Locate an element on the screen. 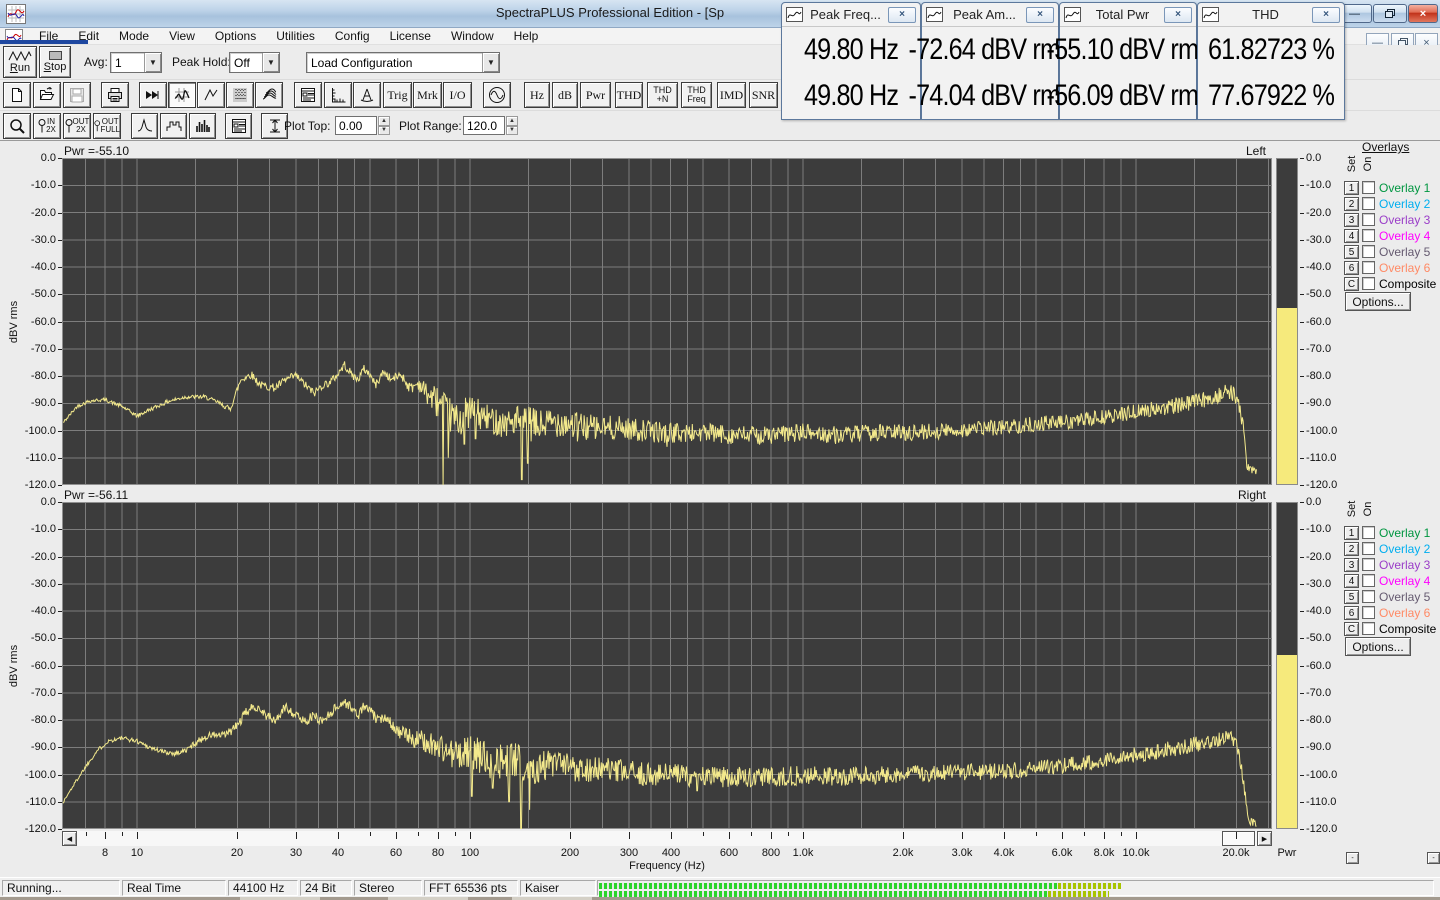 This screenshot has height=900, width=1440. scaling-button is located at coordinates (338, 95).